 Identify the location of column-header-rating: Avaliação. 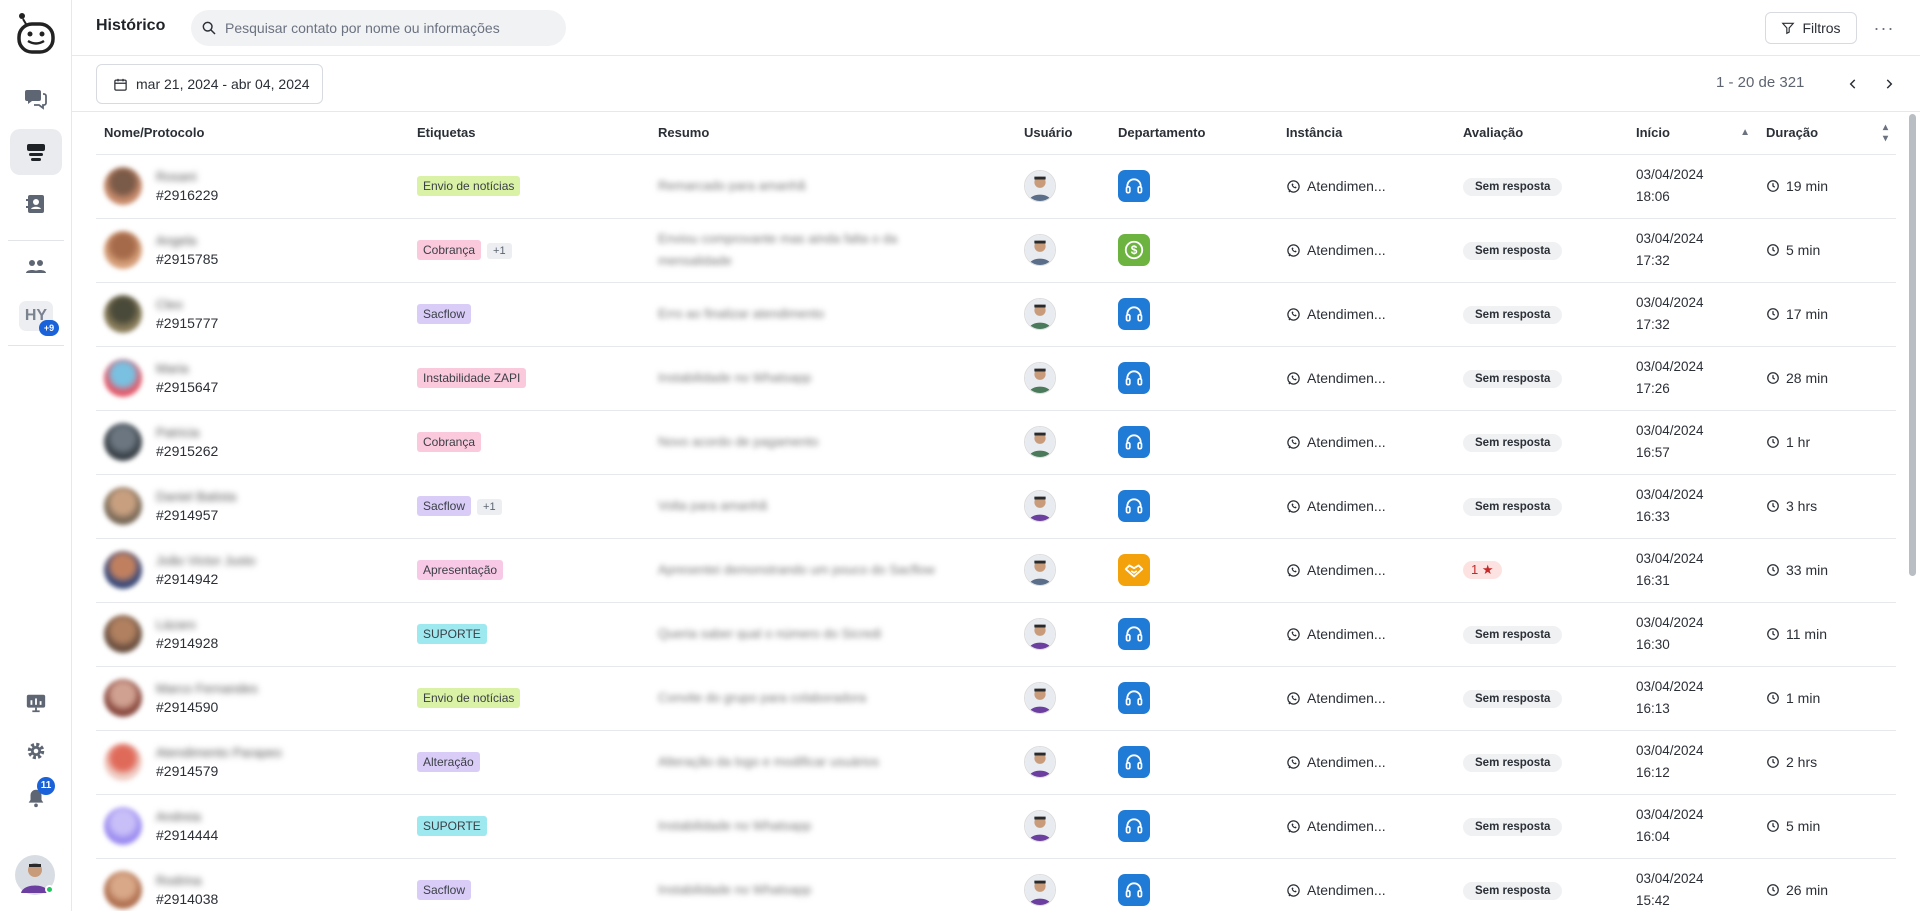
(1541, 133).